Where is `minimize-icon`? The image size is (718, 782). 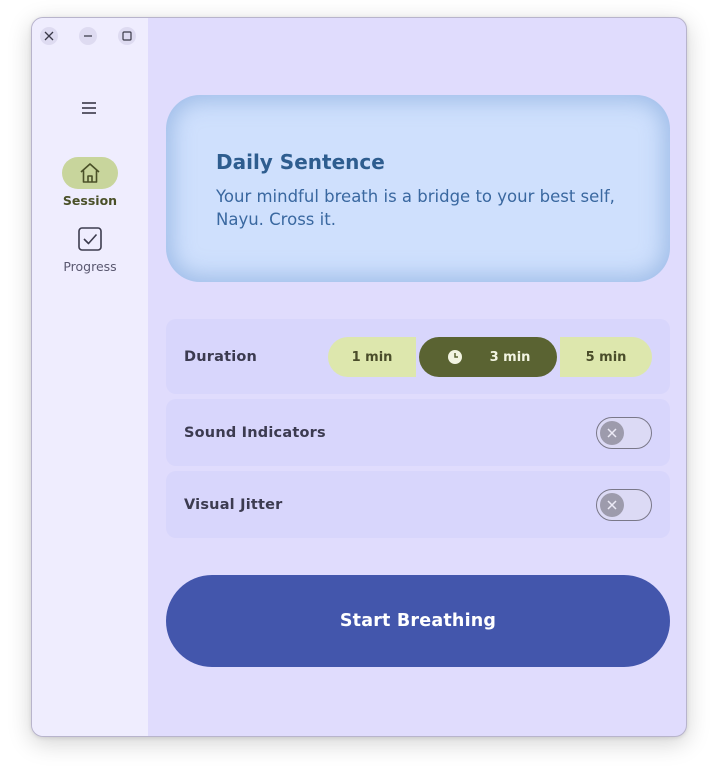
minimize-icon is located at coordinates (88, 36).